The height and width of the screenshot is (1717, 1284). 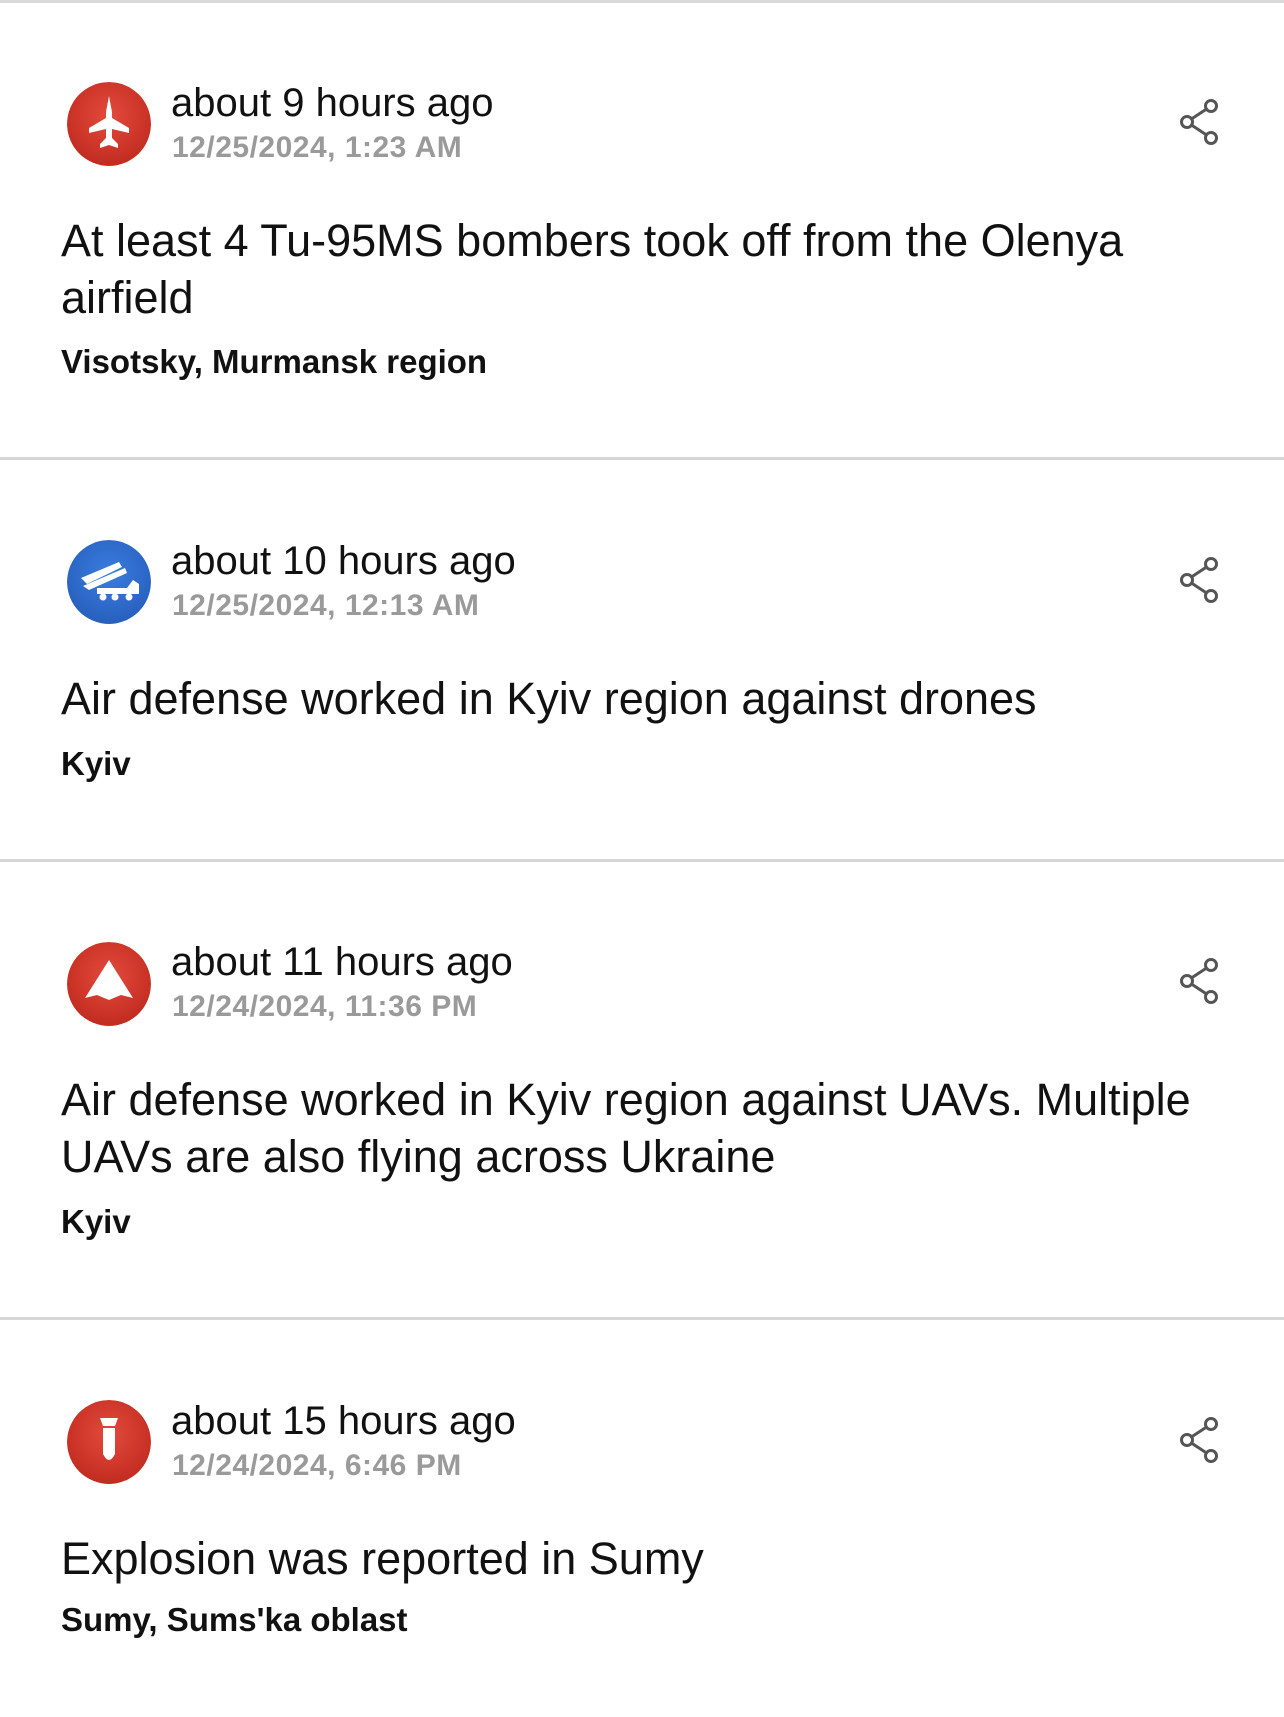 I want to click on relative-time: about 15 hours ago, so click(x=343, y=1421).